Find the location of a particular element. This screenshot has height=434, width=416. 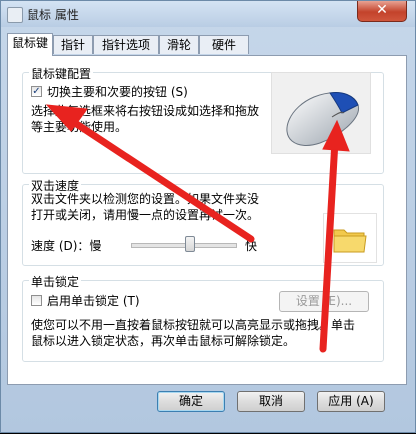

mouse-icon is located at coordinates (322, 119).